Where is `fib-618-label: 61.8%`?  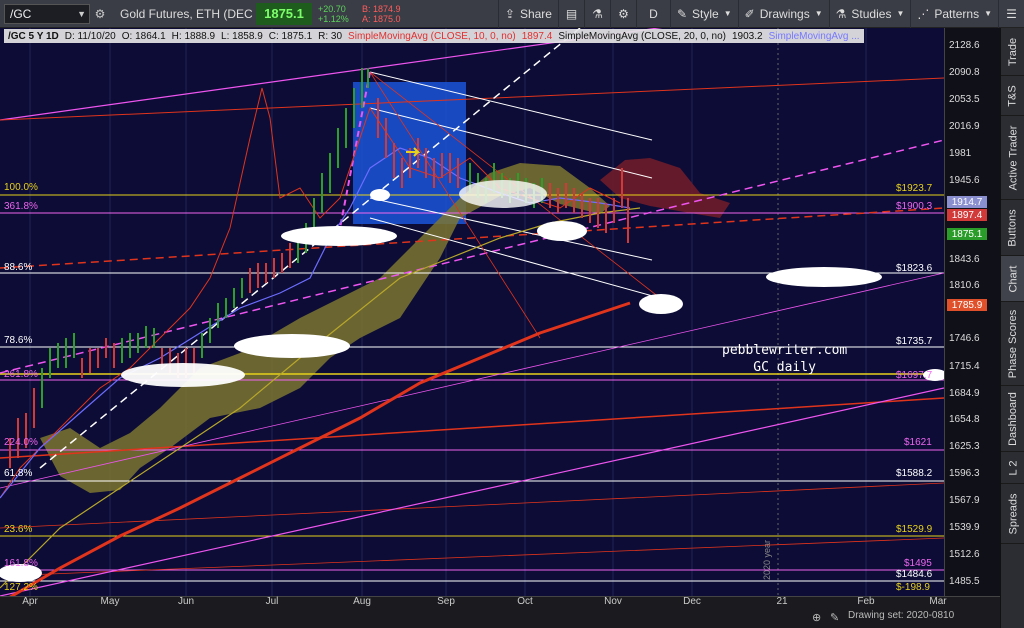 fib-618-label: 61.8% is located at coordinates (18, 473).